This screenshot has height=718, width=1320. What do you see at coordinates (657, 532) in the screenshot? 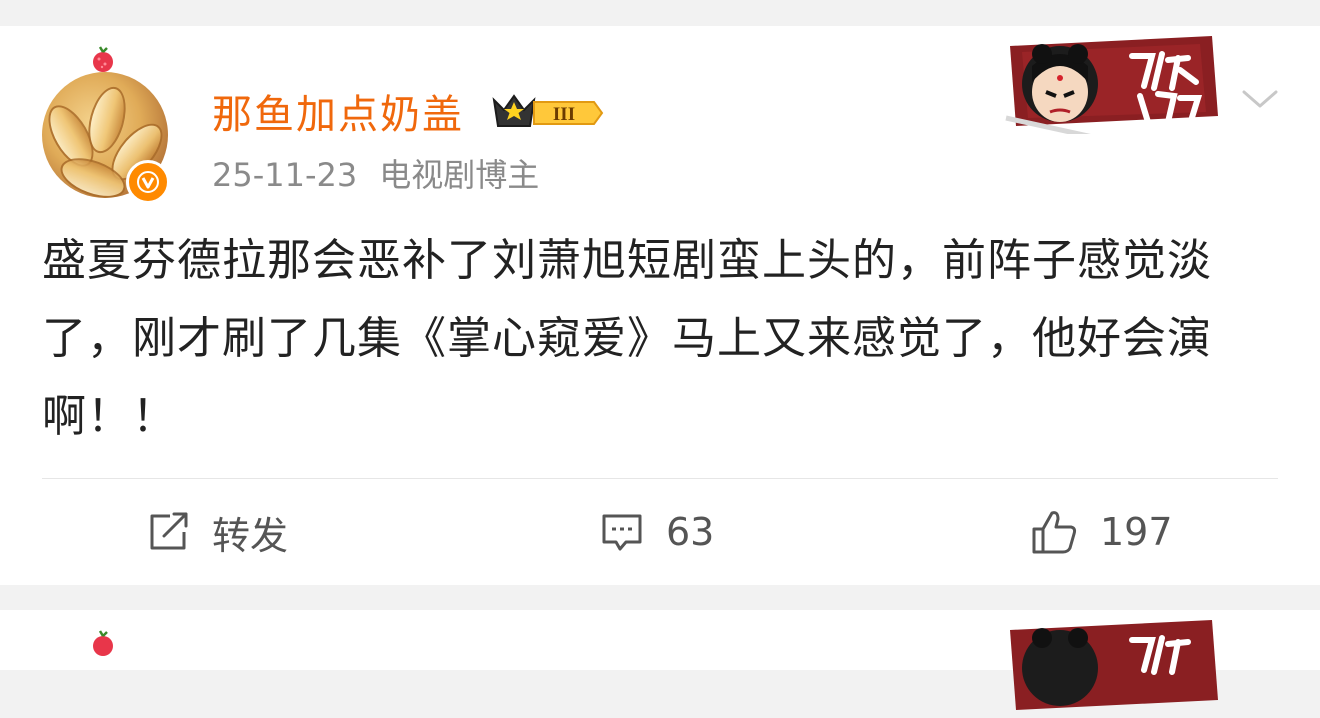
I see `comment-button: 63` at bounding box center [657, 532].